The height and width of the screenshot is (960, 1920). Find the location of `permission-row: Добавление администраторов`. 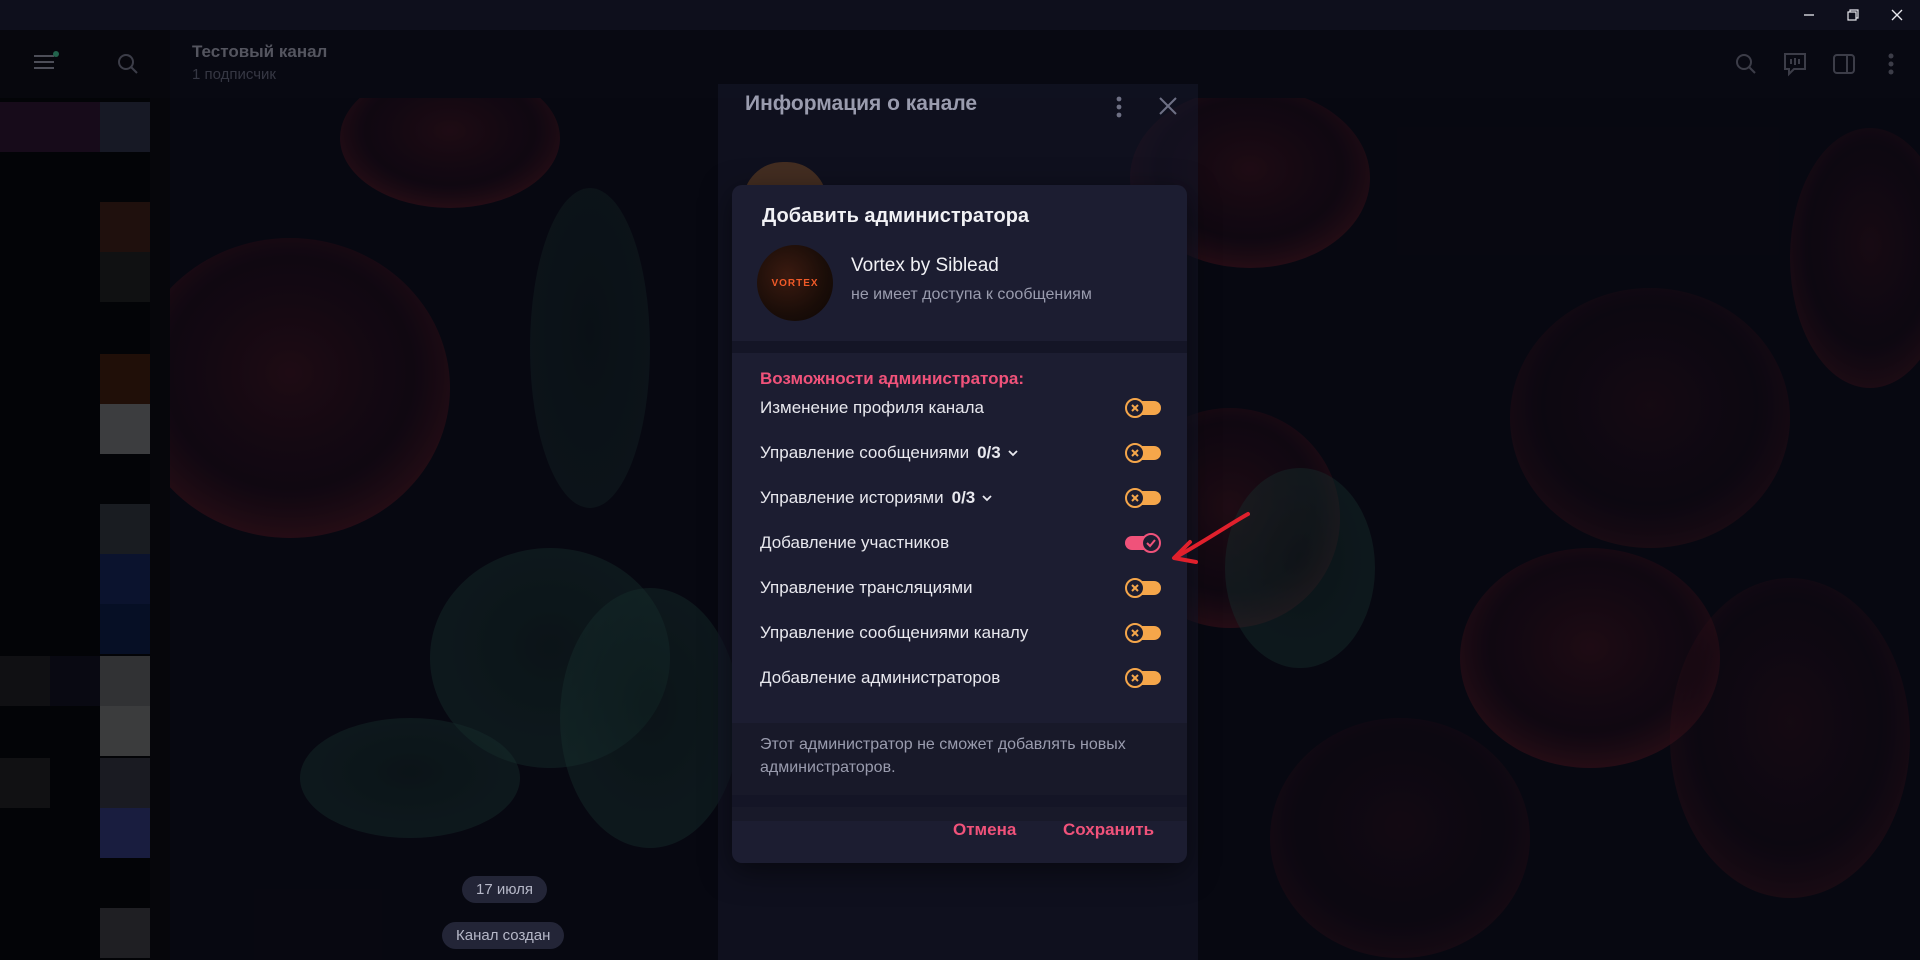

permission-row: Добавление администраторов is located at coordinates (960, 678).